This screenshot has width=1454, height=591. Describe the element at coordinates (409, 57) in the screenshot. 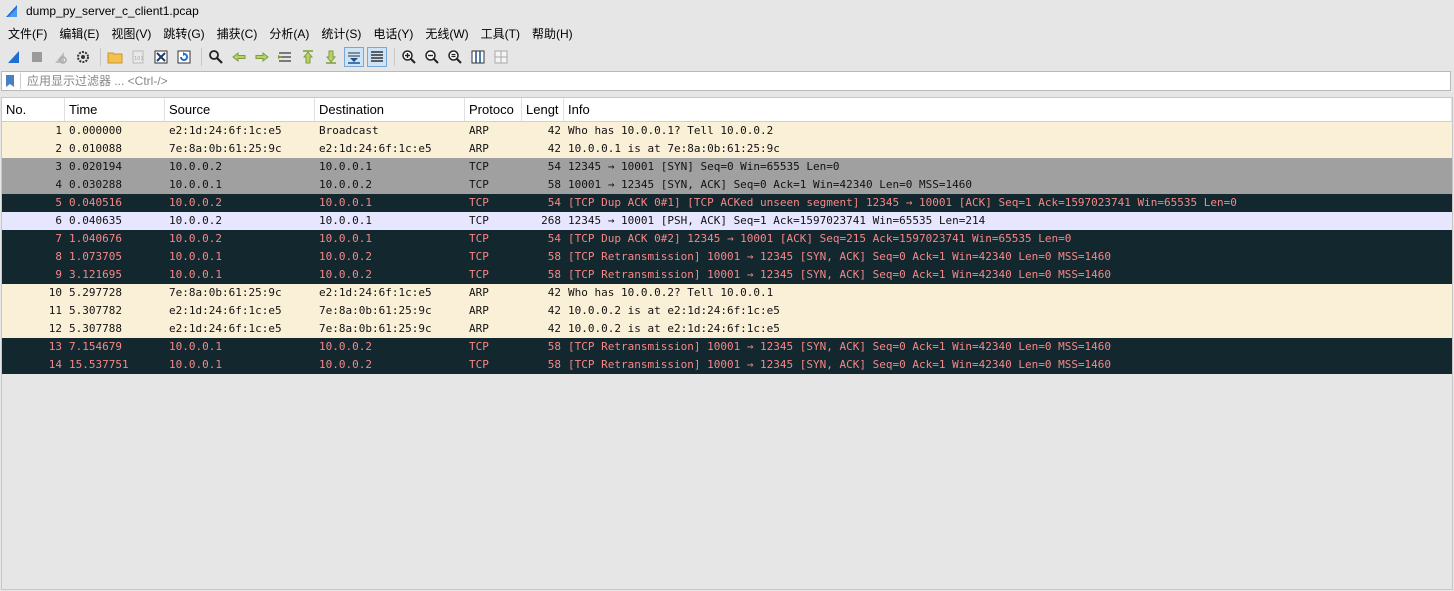

I see `zoom-in-icon` at that location.